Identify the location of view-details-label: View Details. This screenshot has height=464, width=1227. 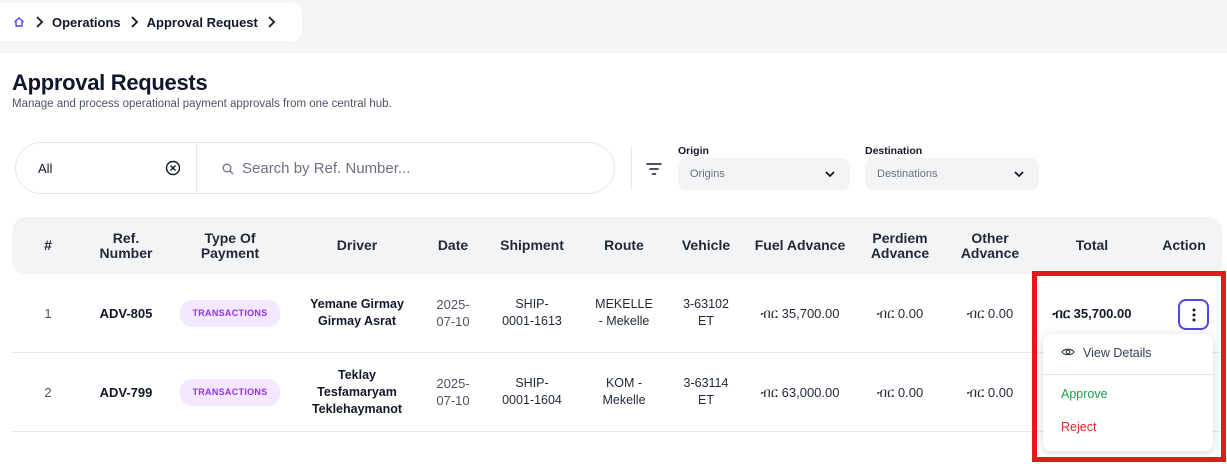
(1117, 353).